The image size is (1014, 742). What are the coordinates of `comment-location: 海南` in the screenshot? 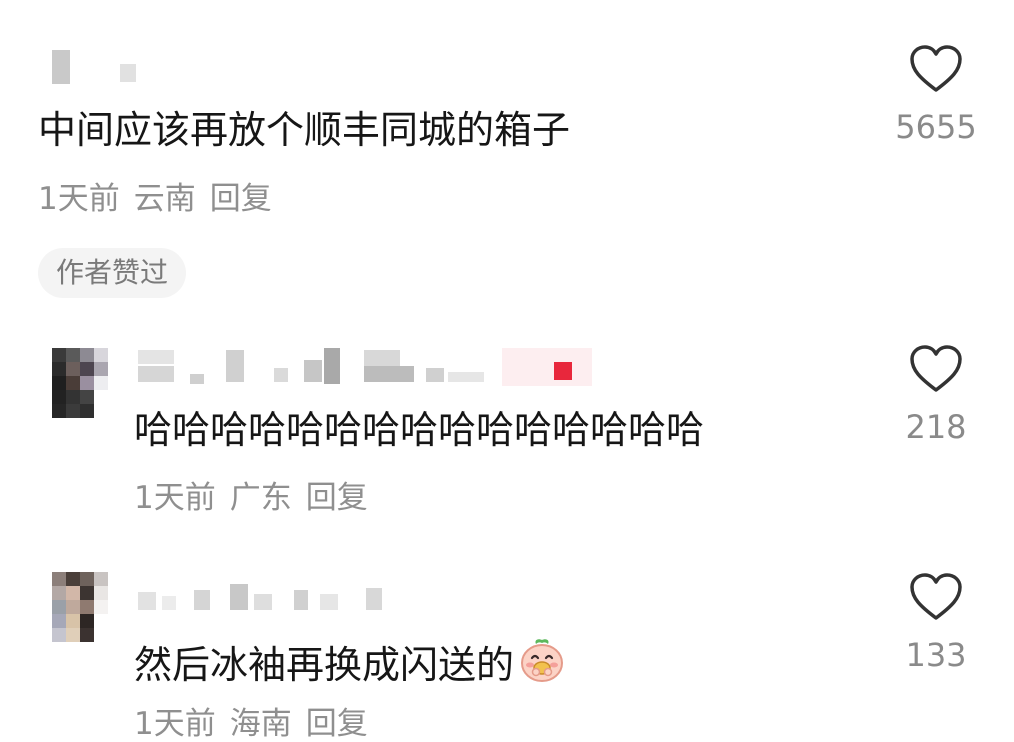 It's located at (260, 724).